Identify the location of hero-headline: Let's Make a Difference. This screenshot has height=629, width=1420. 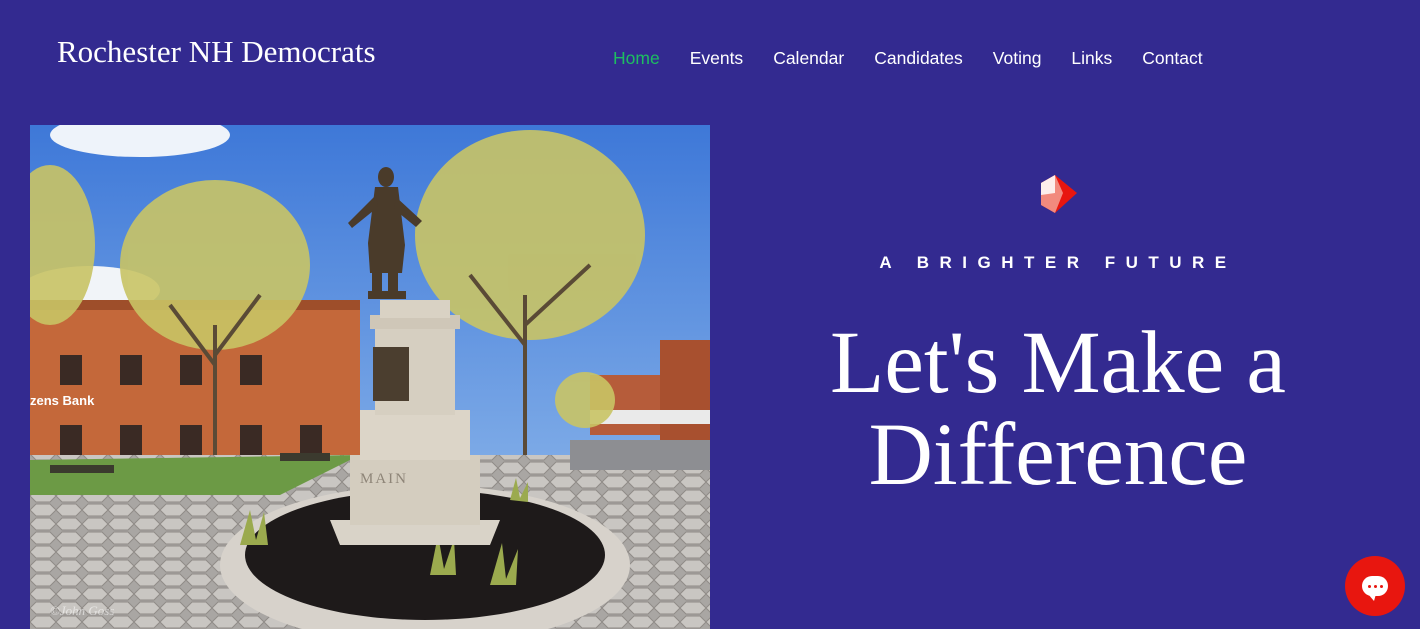
(1058, 409).